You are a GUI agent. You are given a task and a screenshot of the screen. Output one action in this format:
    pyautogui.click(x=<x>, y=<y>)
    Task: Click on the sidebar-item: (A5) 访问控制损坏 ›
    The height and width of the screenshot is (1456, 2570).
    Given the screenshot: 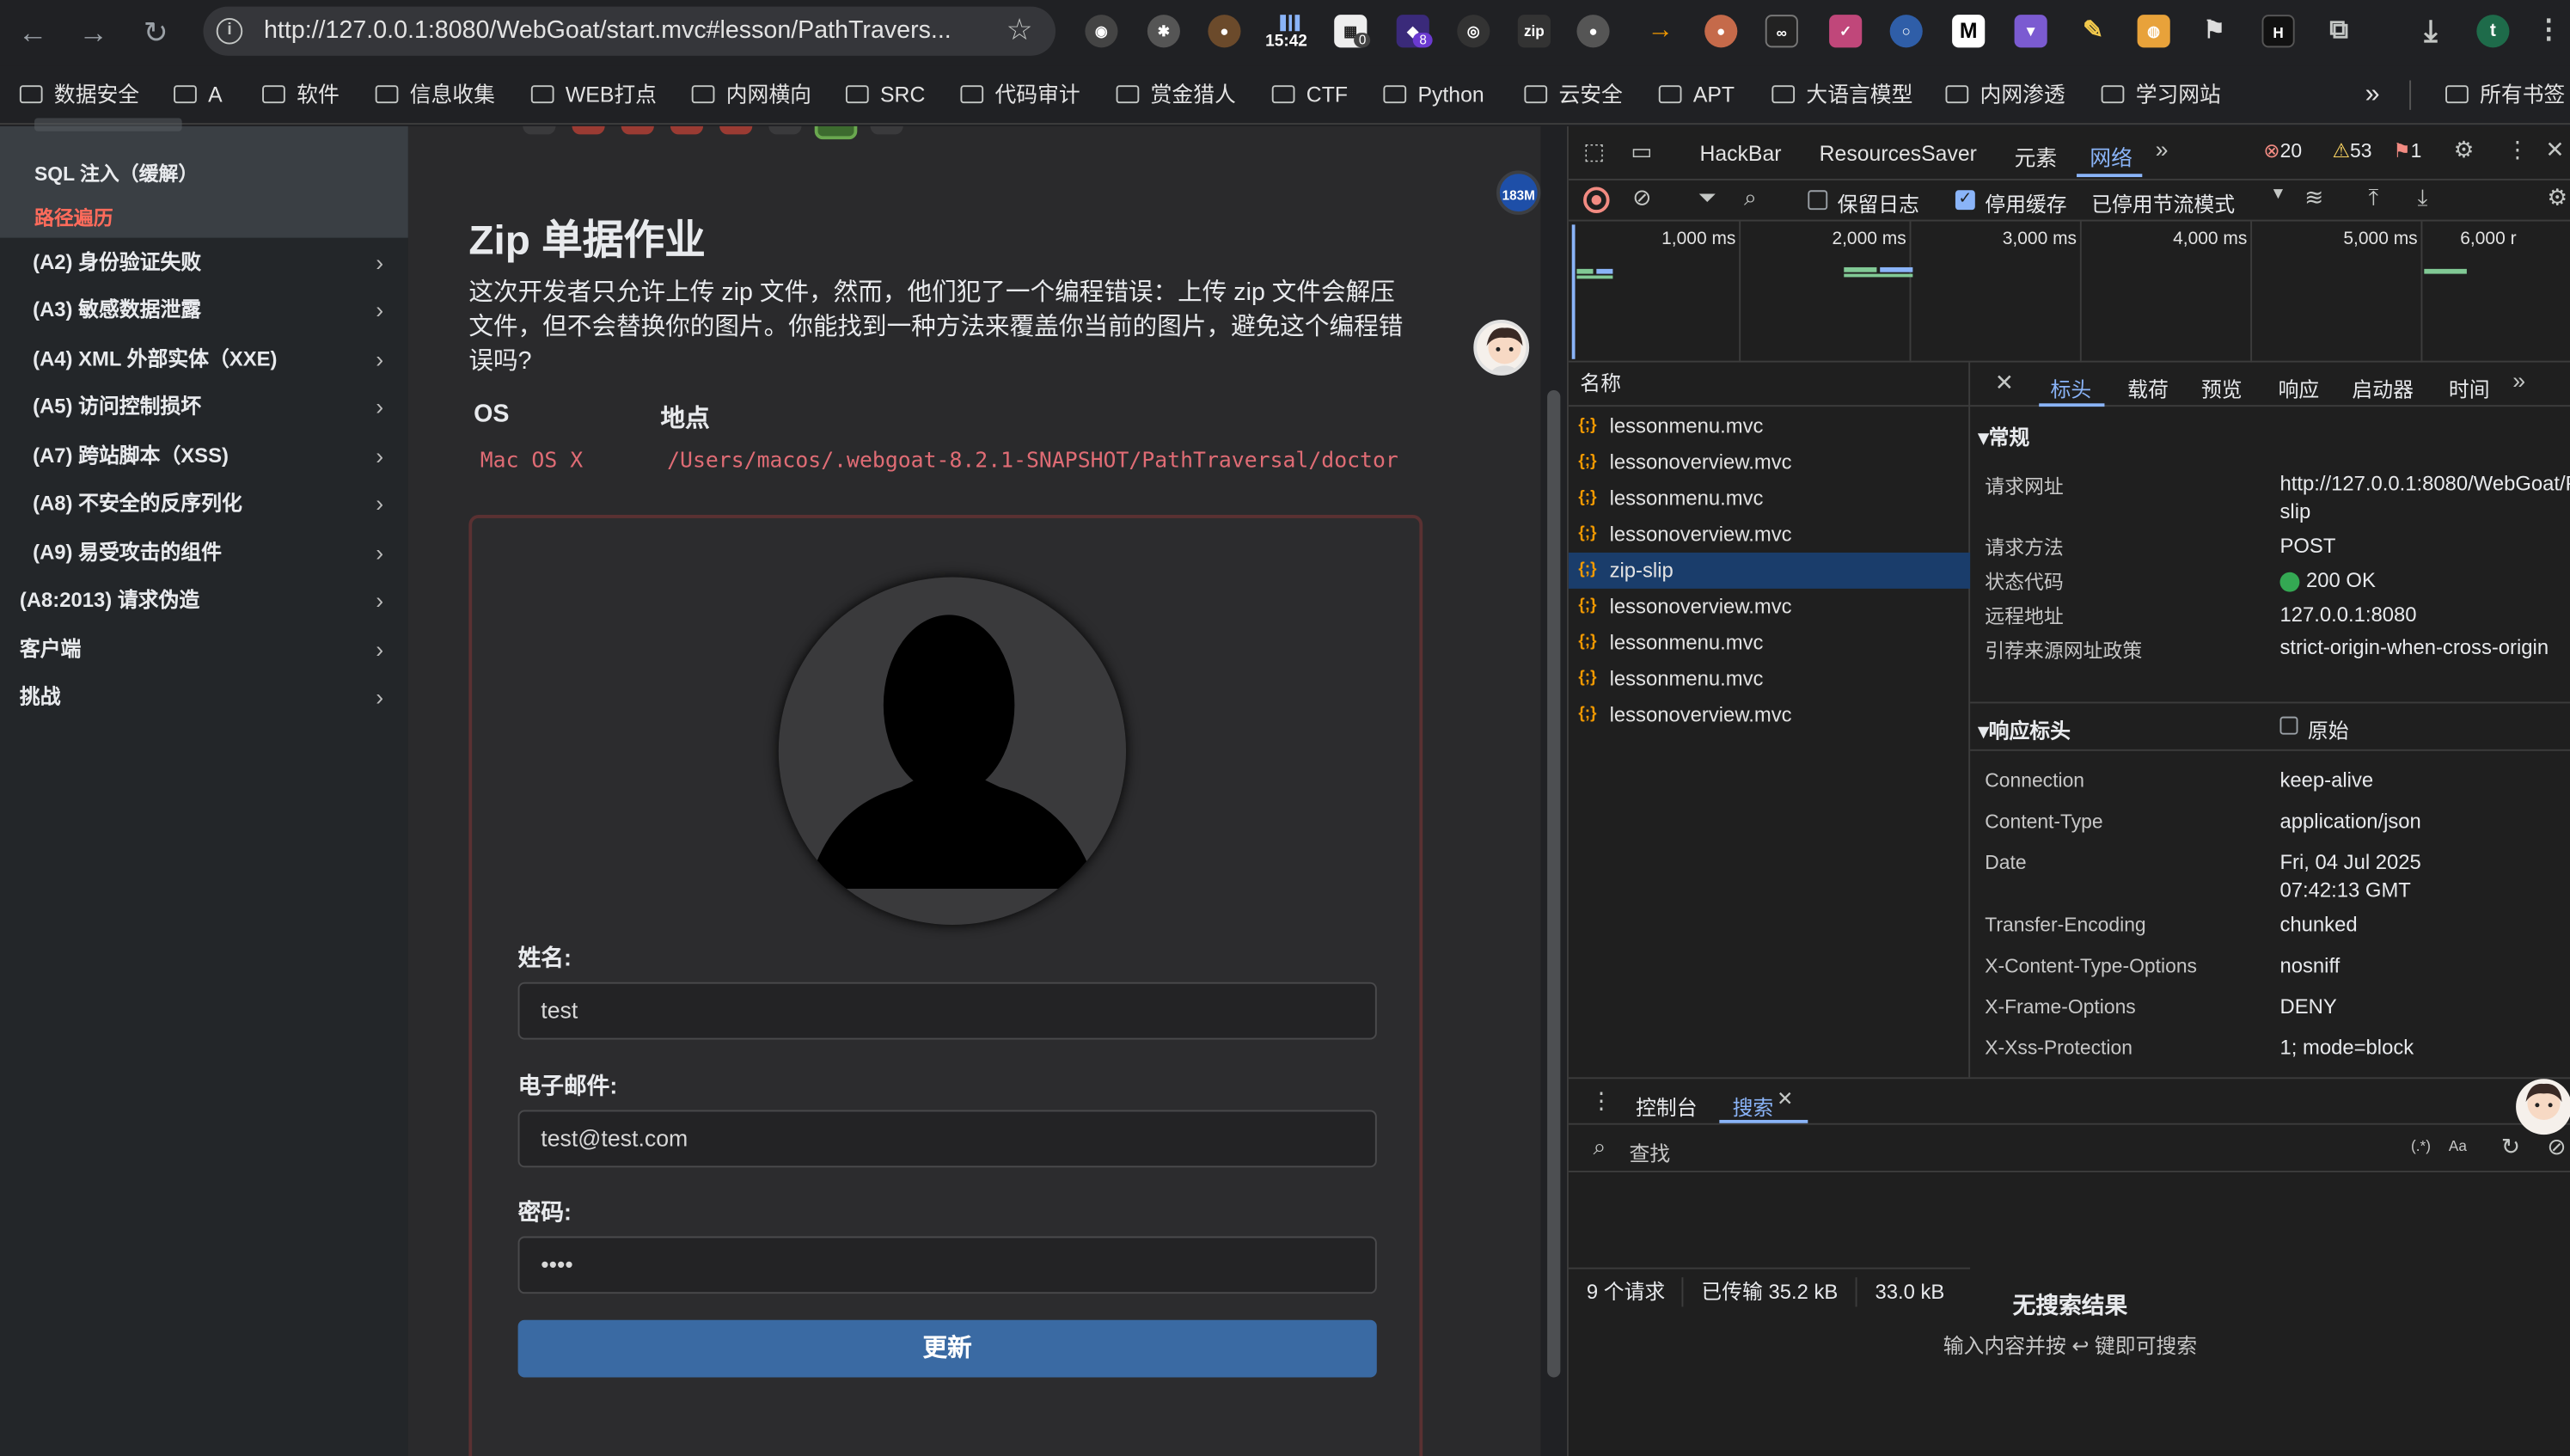 What is the action you would take?
    pyautogui.click(x=204, y=407)
    